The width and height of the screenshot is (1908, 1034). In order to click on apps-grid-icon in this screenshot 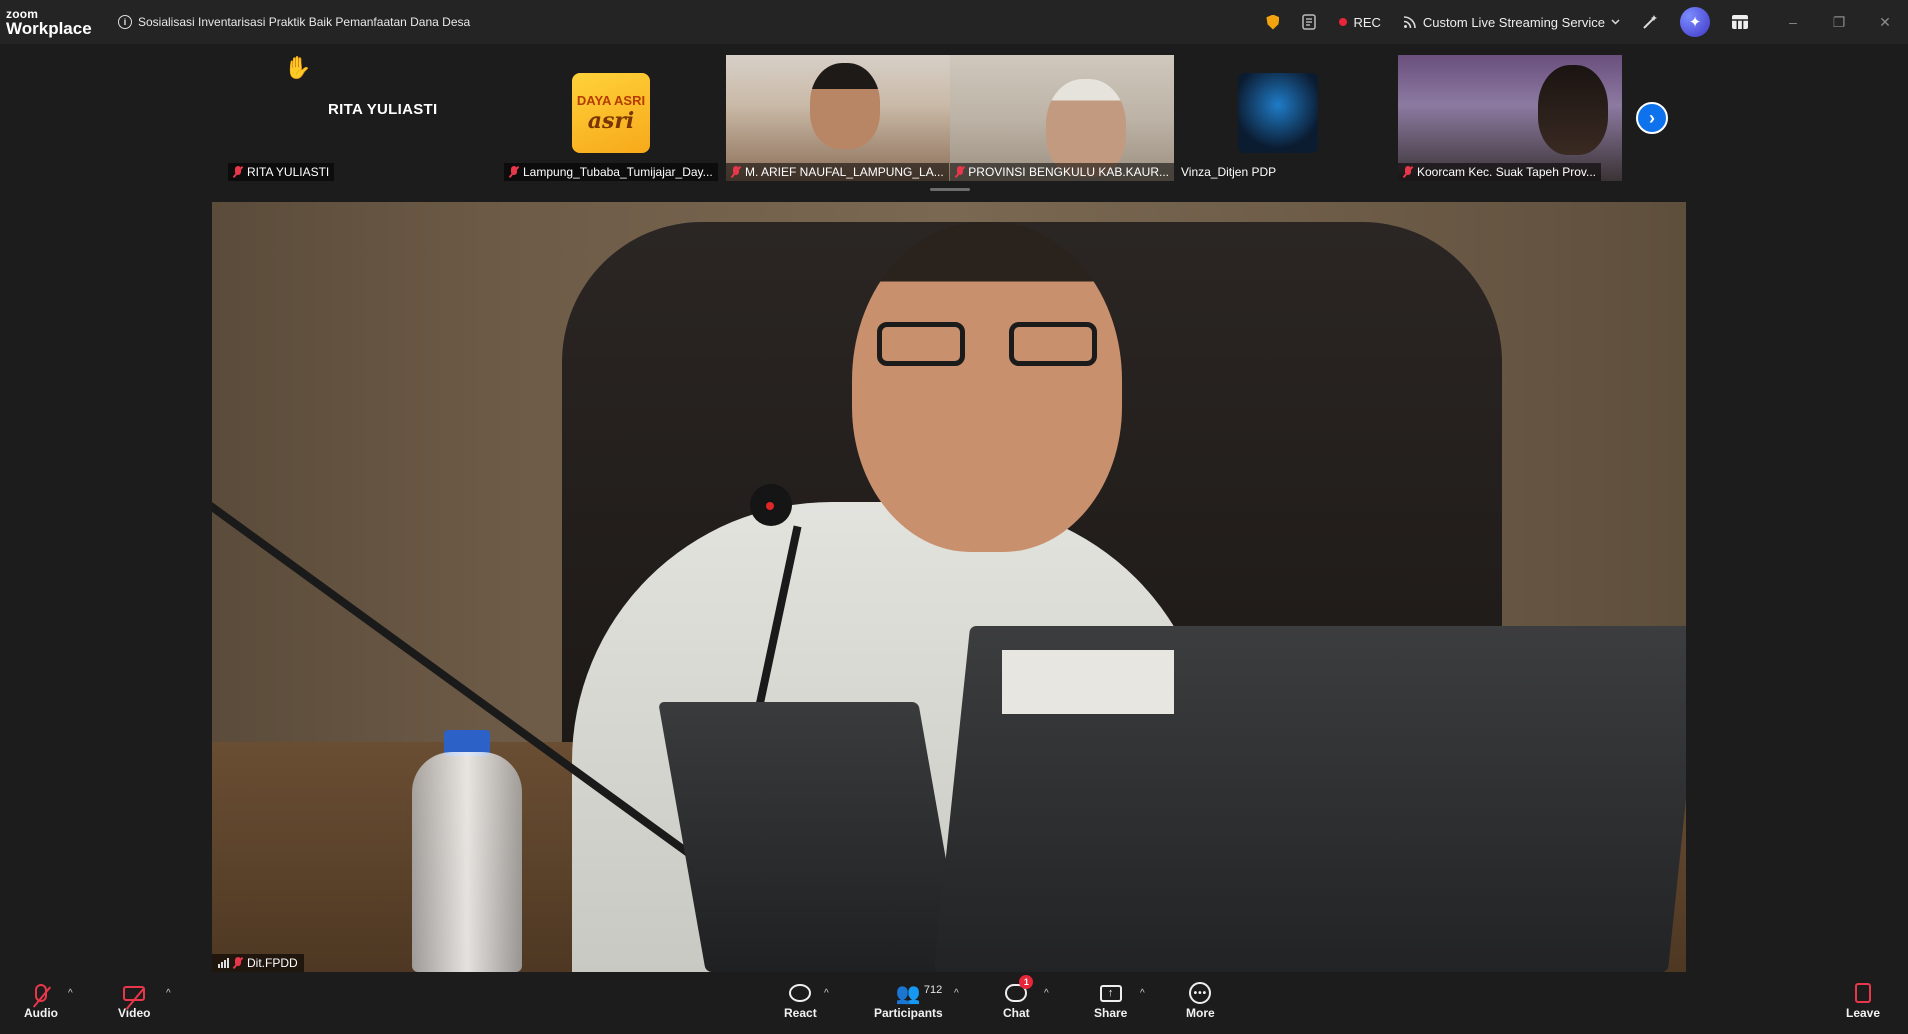, I will do `click(1740, 22)`.